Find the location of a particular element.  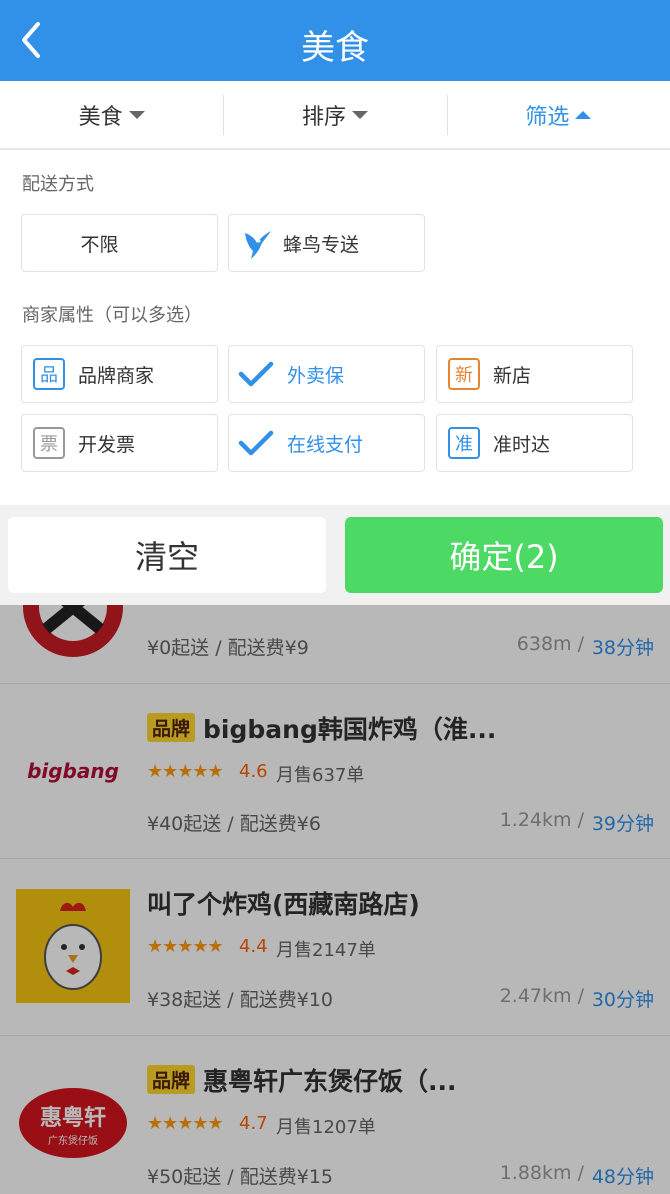

logo-text: 惠粤轩 is located at coordinates (72, 1118).